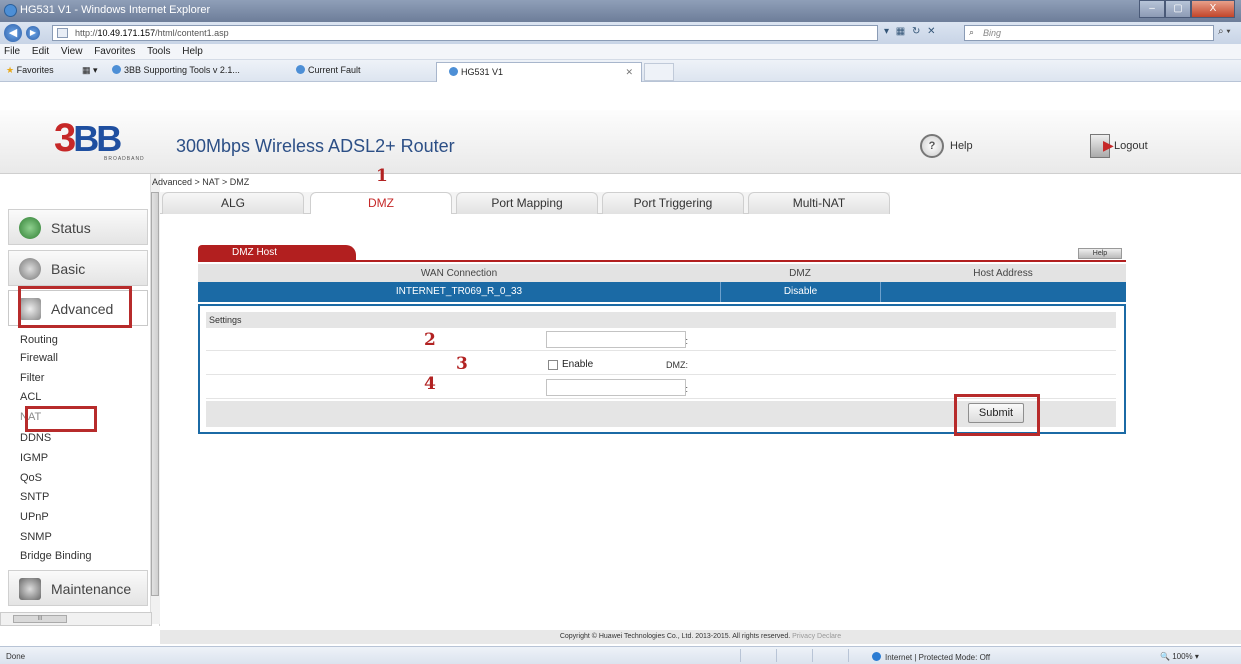  I want to click on new-tab-button, so click(659, 72).